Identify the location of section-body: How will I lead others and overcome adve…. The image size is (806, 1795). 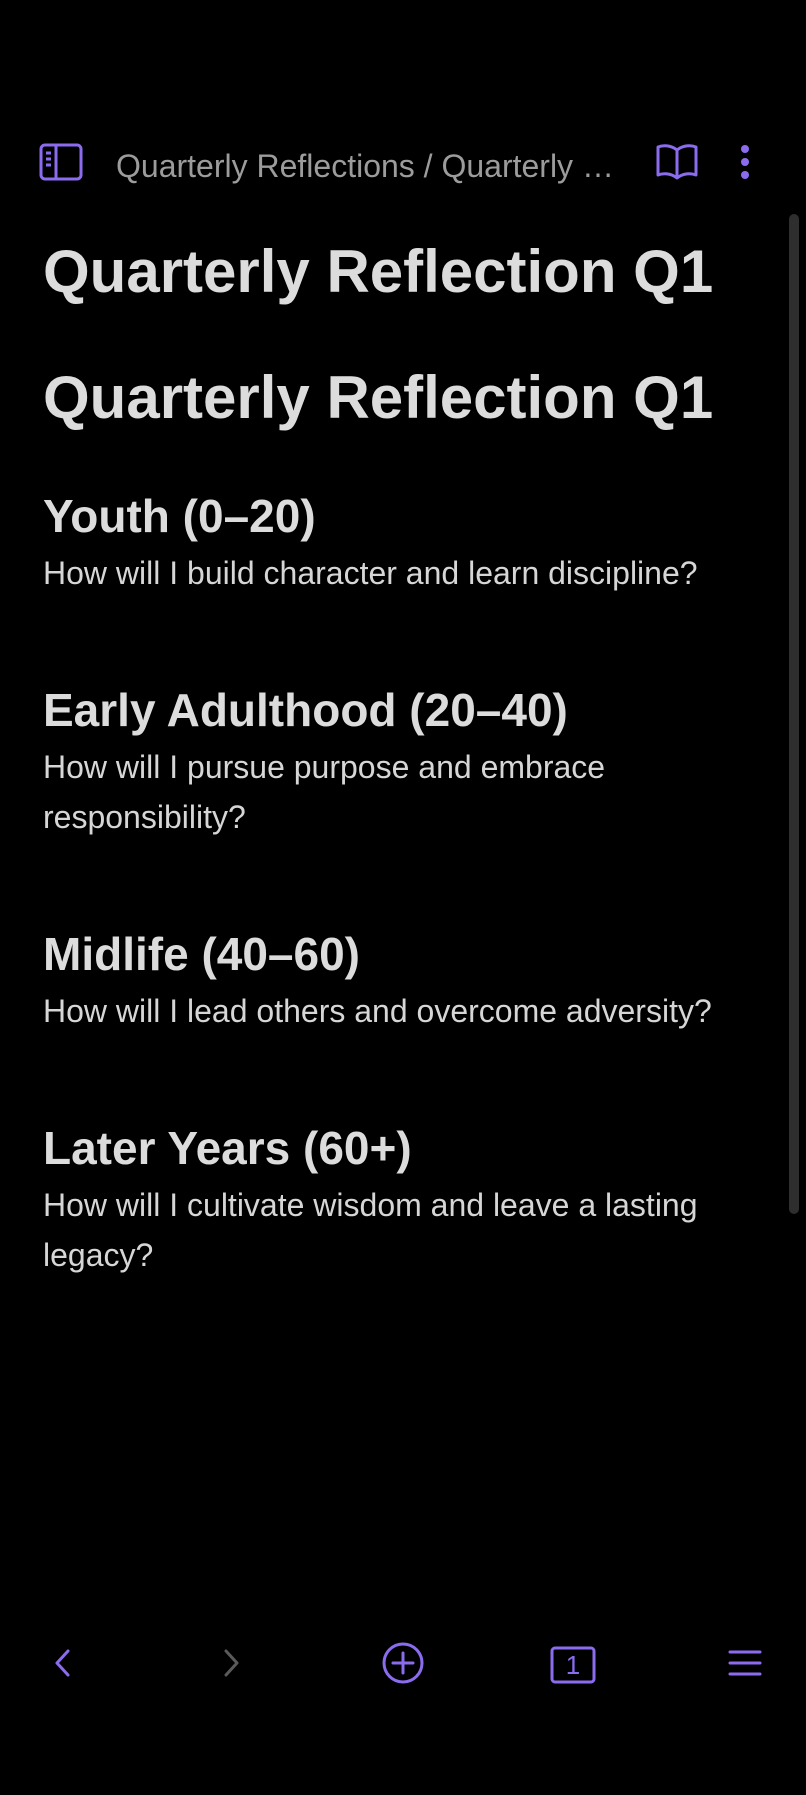
(377, 1011).